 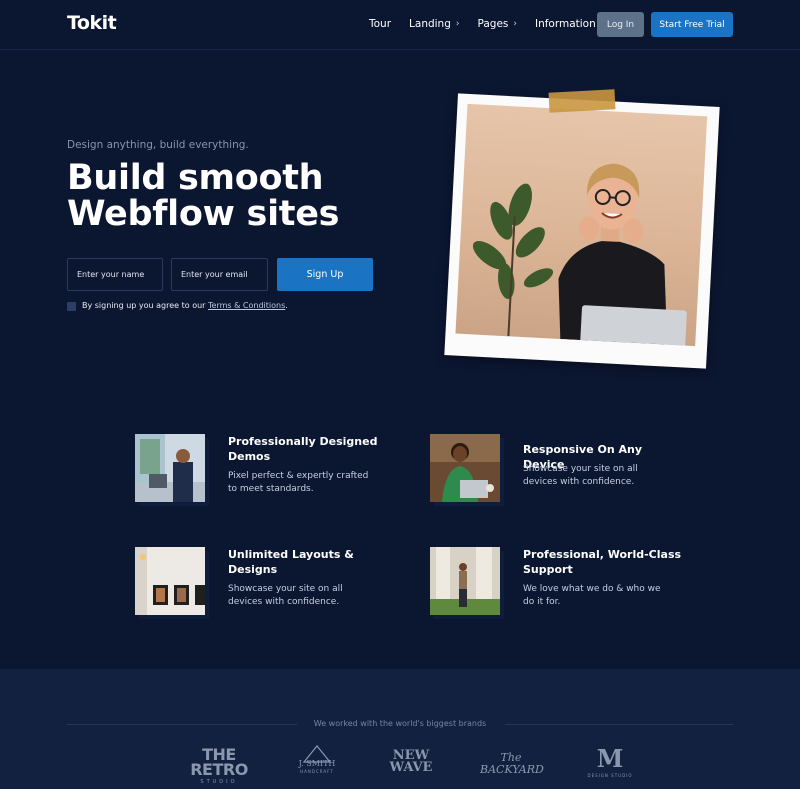 What do you see at coordinates (71, 306) in the screenshot?
I see `terms-checkbox` at bounding box center [71, 306].